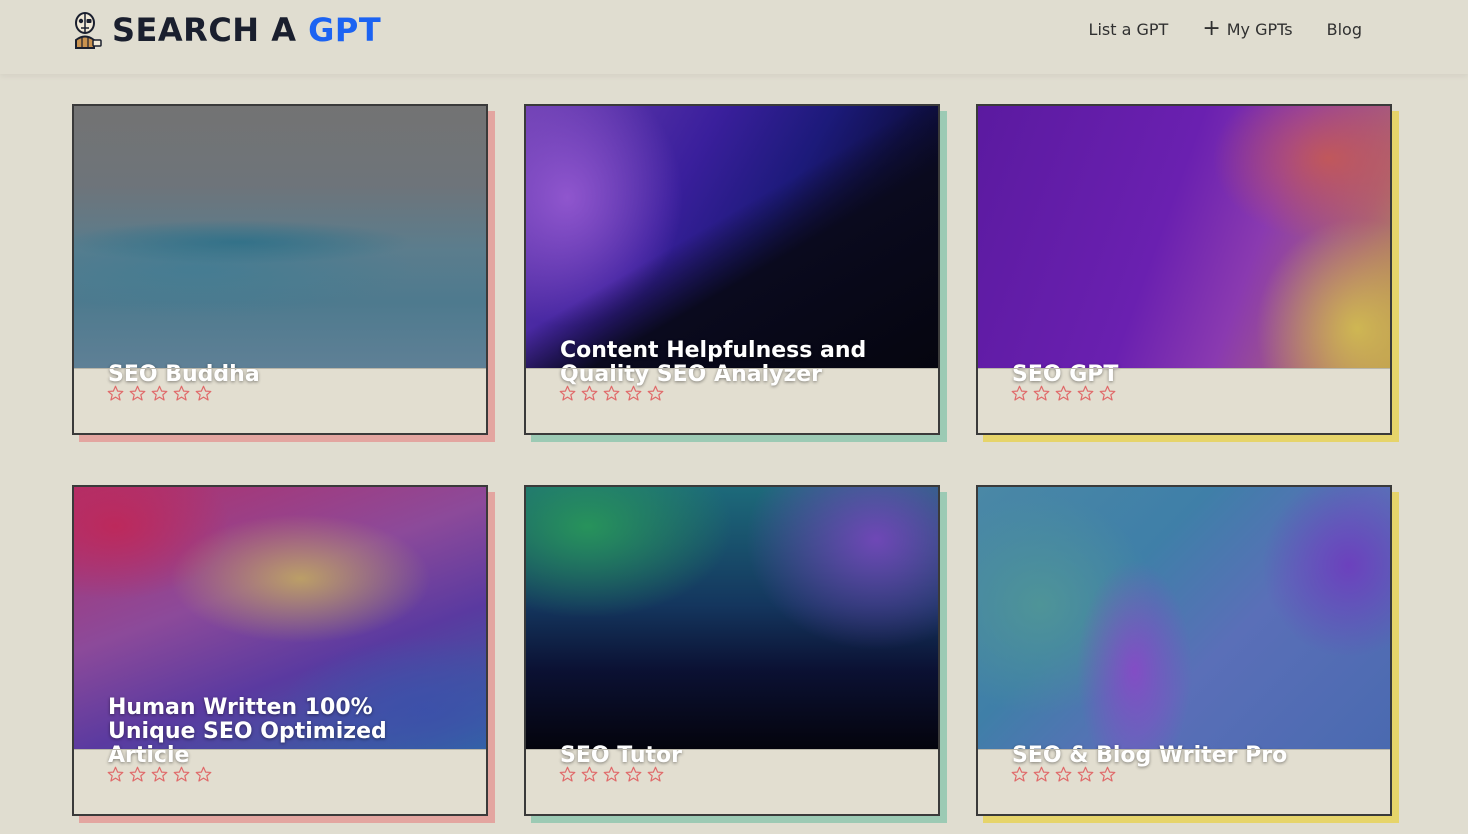  What do you see at coordinates (210, 30) in the screenshot?
I see `brand-name-prefix: SEARCH A` at bounding box center [210, 30].